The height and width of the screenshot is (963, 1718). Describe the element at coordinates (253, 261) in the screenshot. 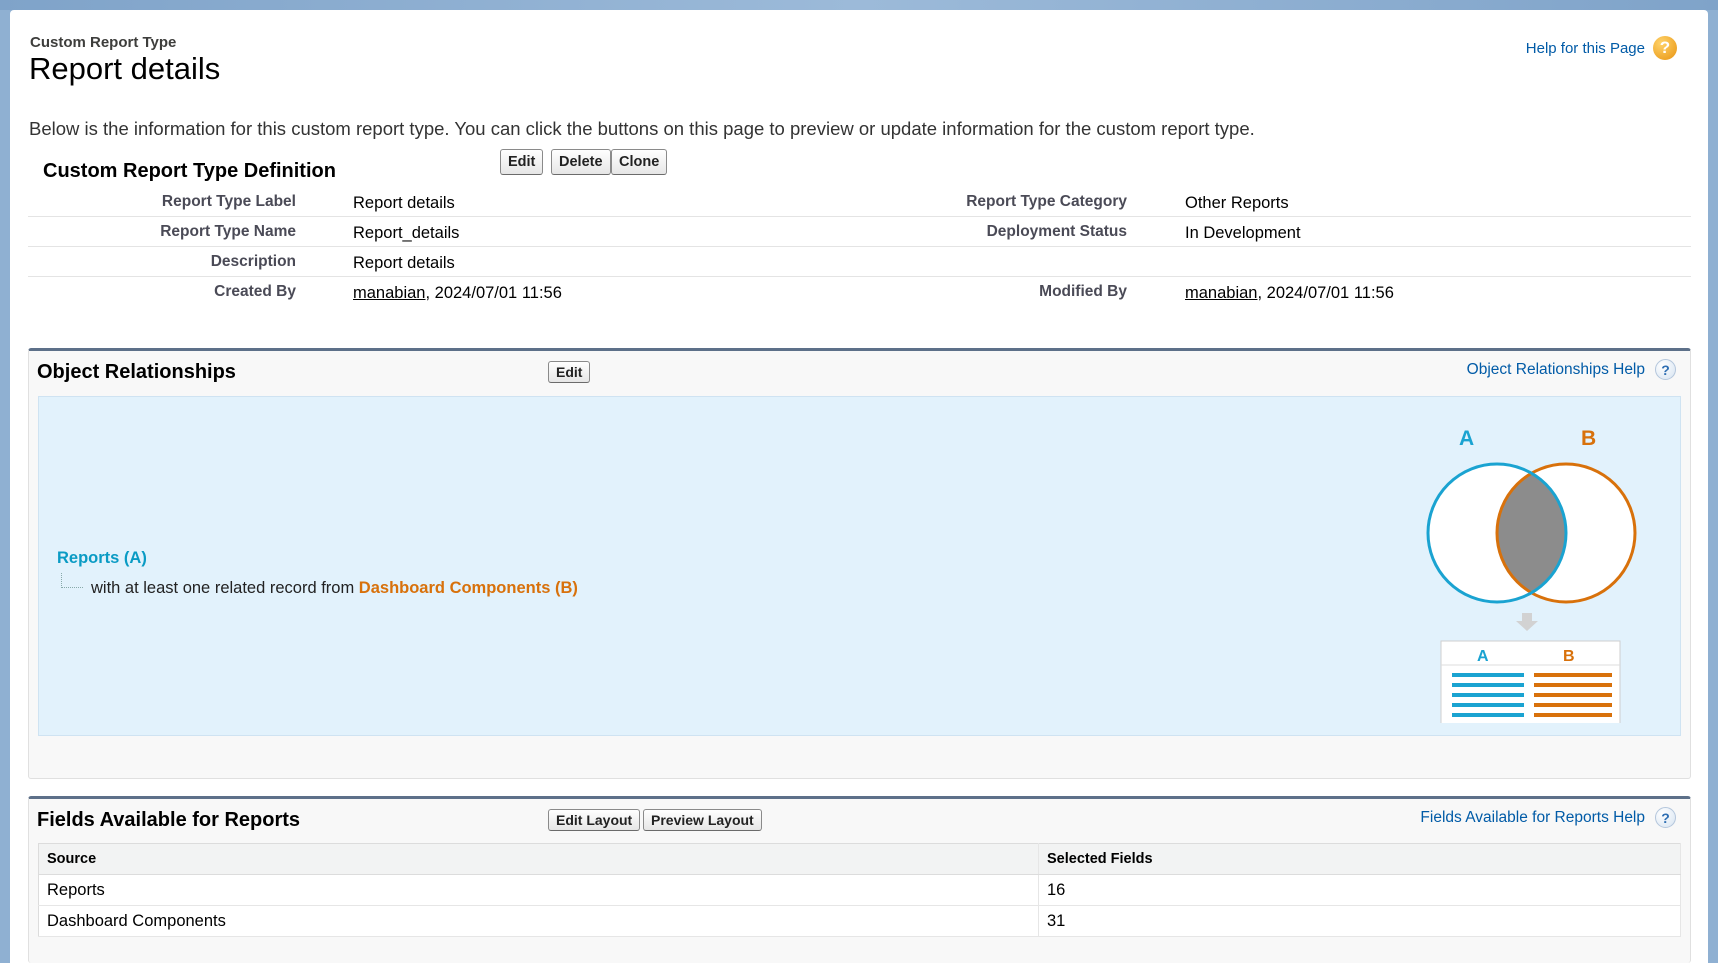

I see `description-label: Description` at that location.